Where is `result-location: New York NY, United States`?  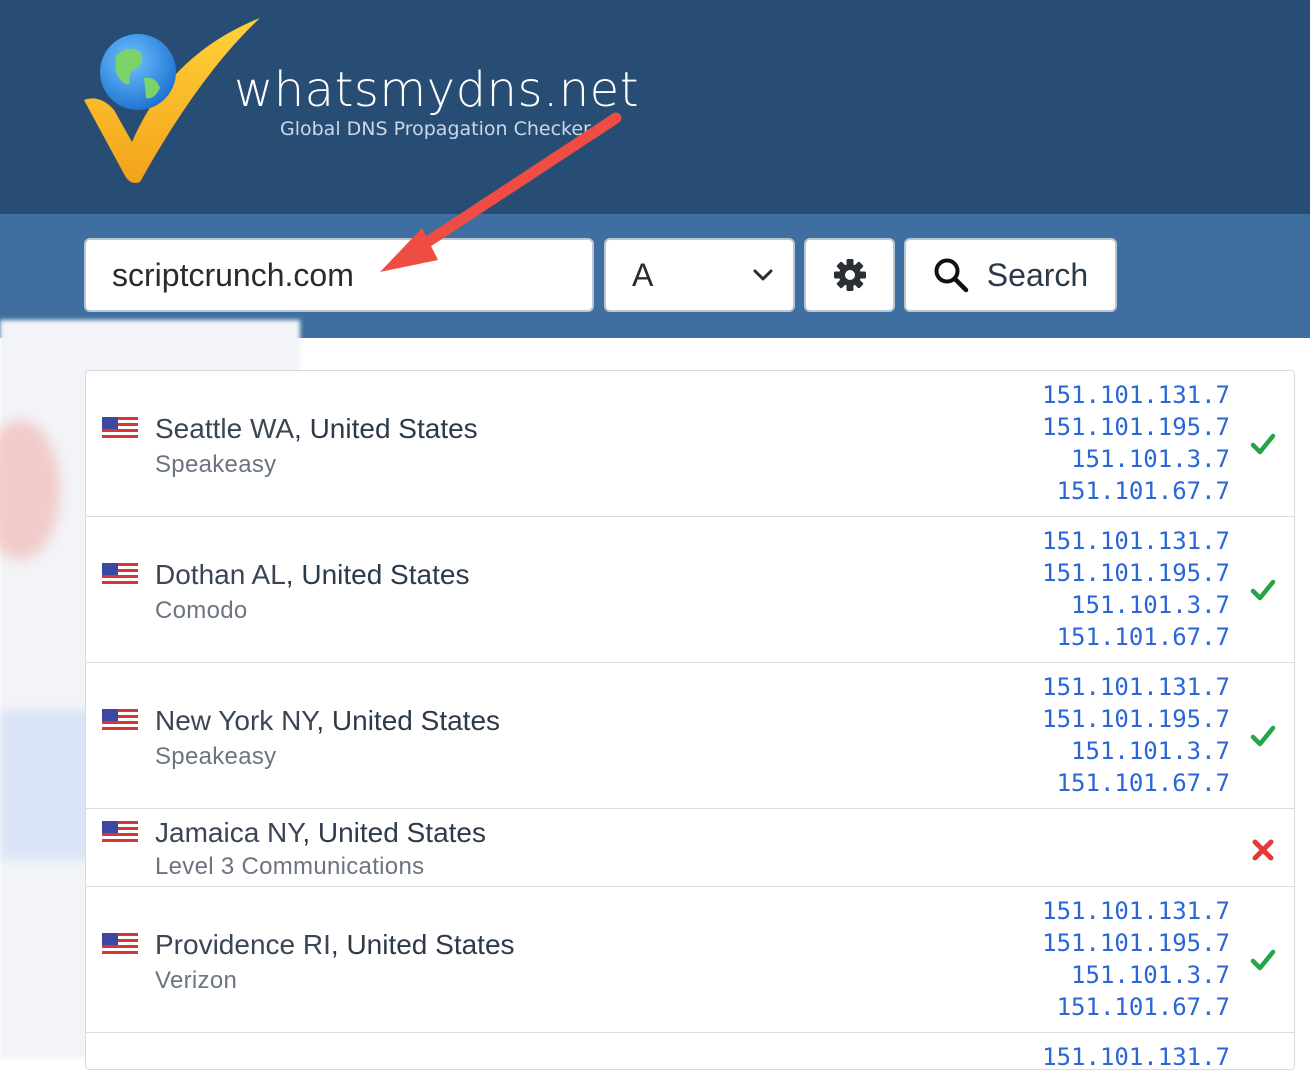 result-location: New York NY, United States is located at coordinates (328, 720).